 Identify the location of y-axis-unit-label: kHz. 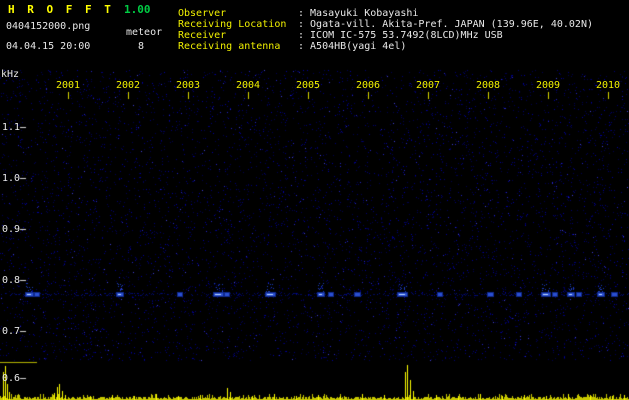
(10, 74).